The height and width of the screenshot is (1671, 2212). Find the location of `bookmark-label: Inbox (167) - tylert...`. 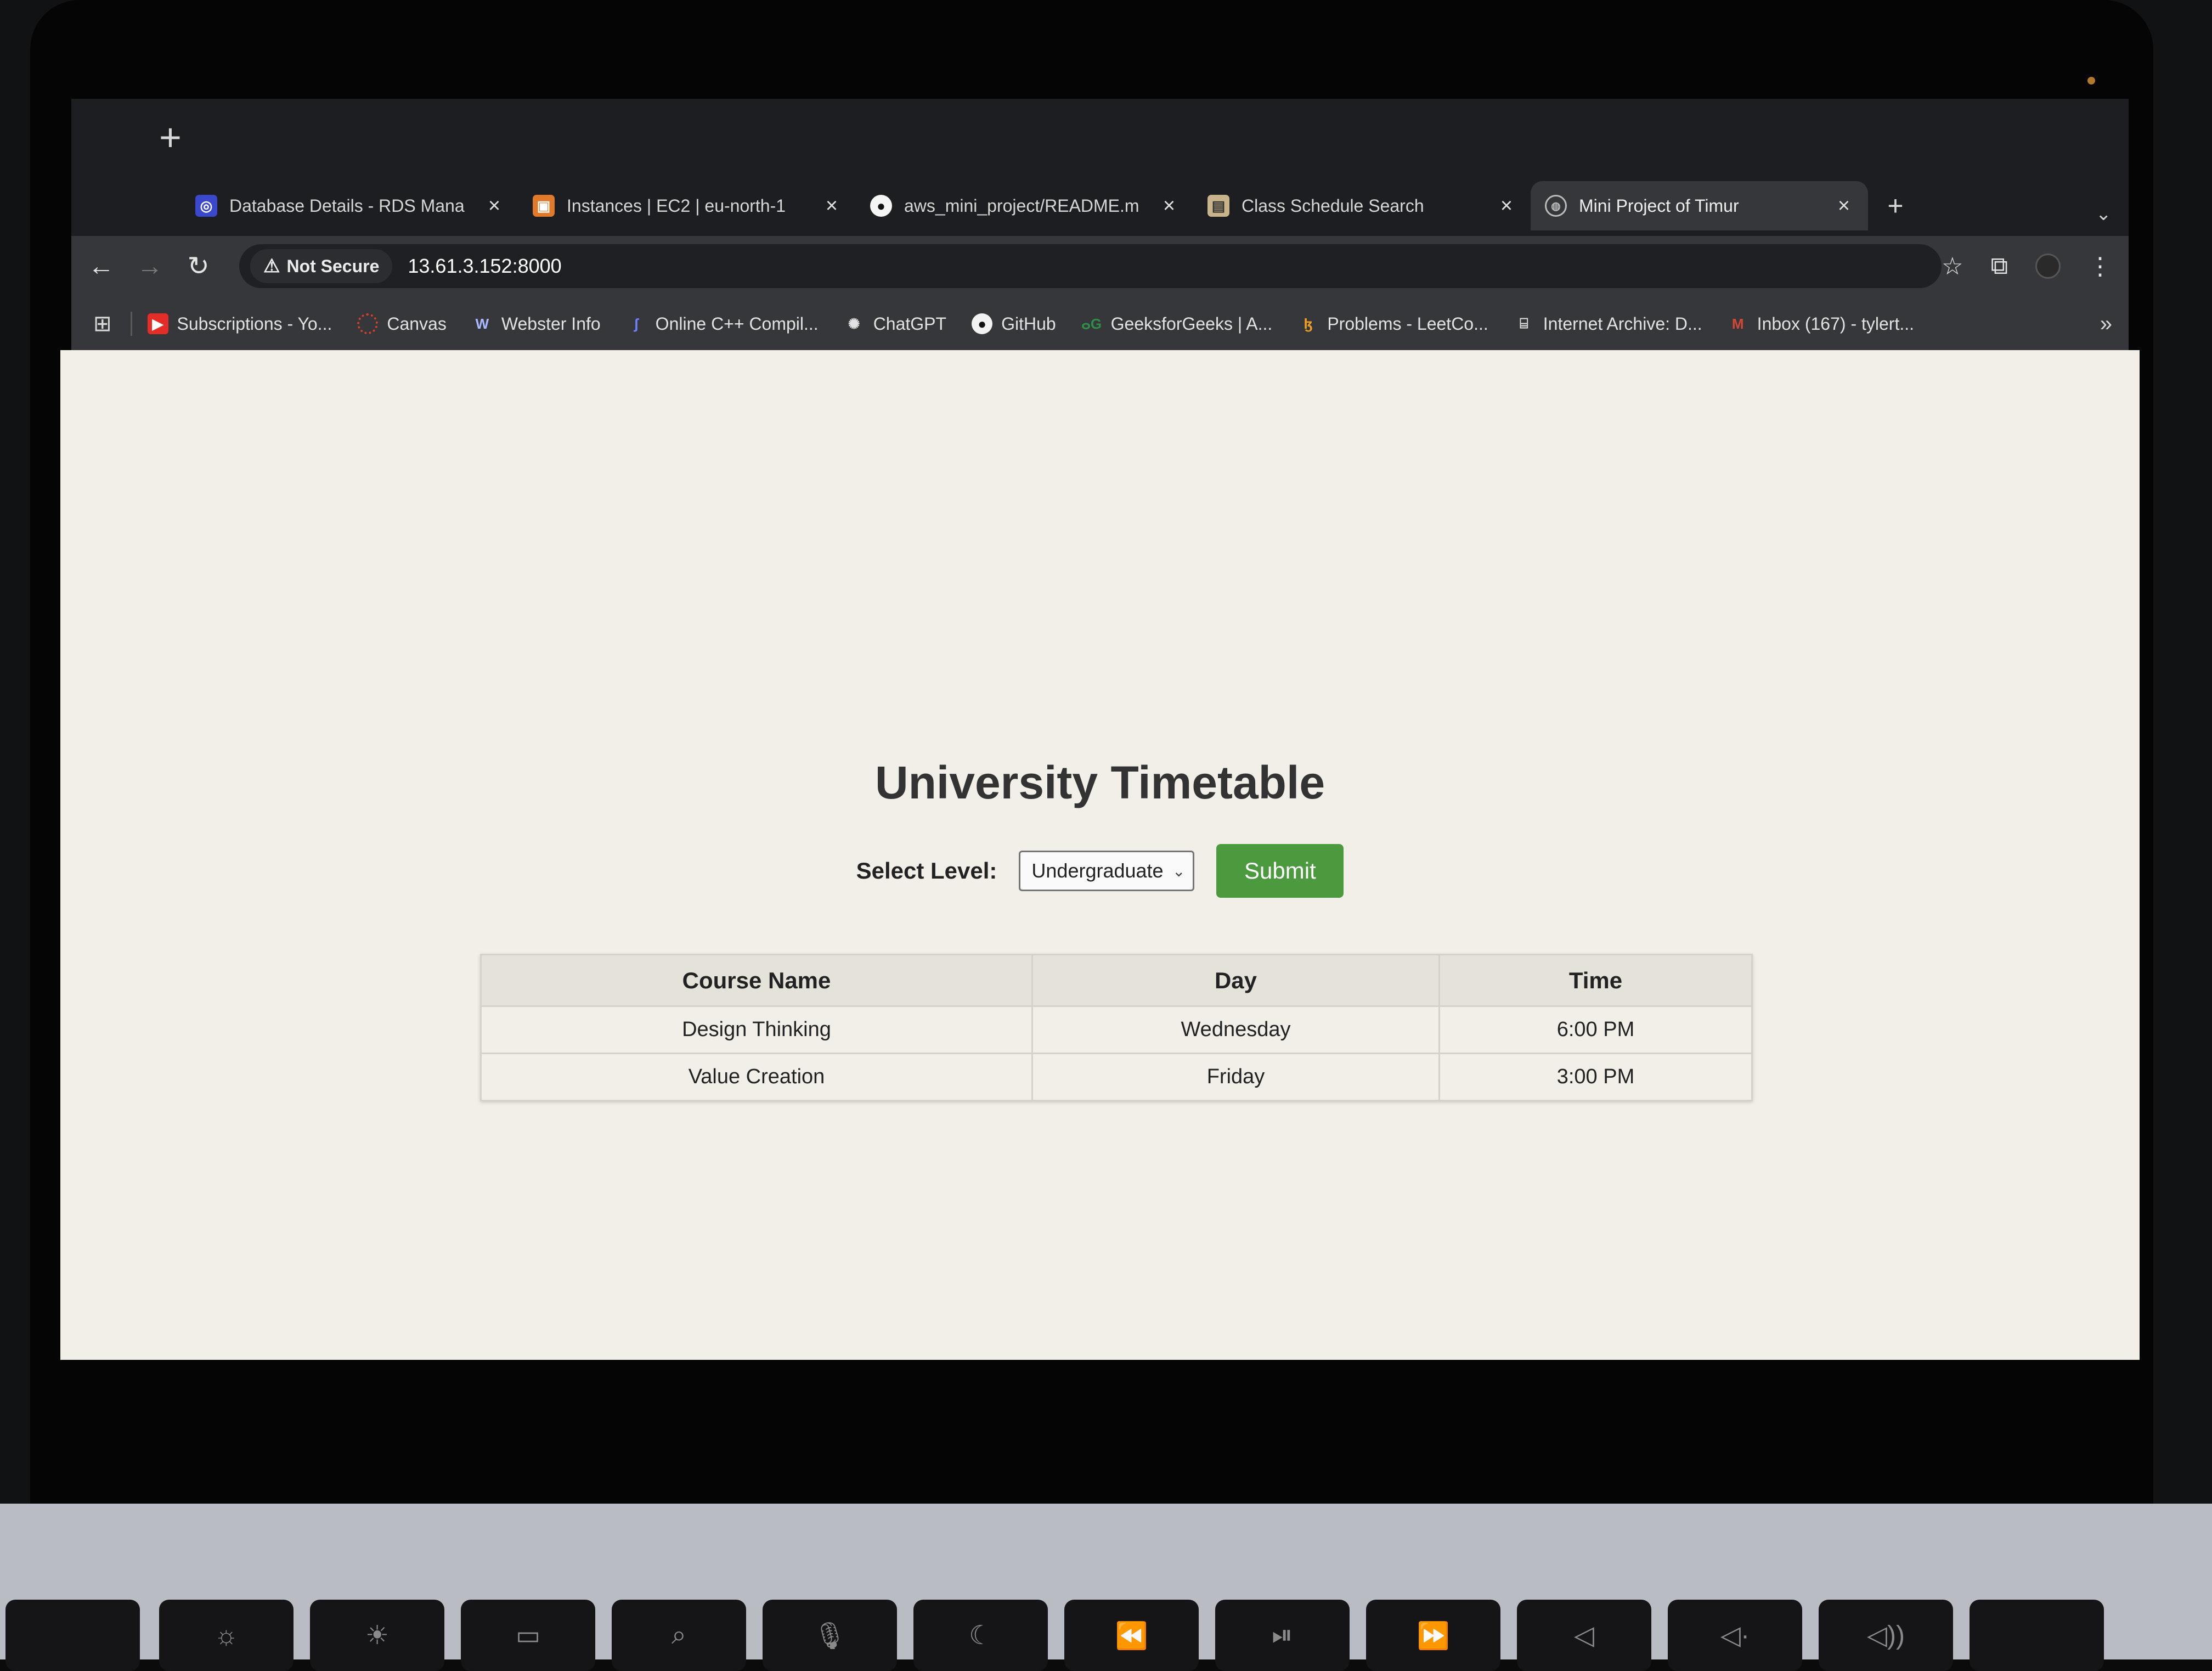

bookmark-label: Inbox (167) - tylert... is located at coordinates (1836, 323).